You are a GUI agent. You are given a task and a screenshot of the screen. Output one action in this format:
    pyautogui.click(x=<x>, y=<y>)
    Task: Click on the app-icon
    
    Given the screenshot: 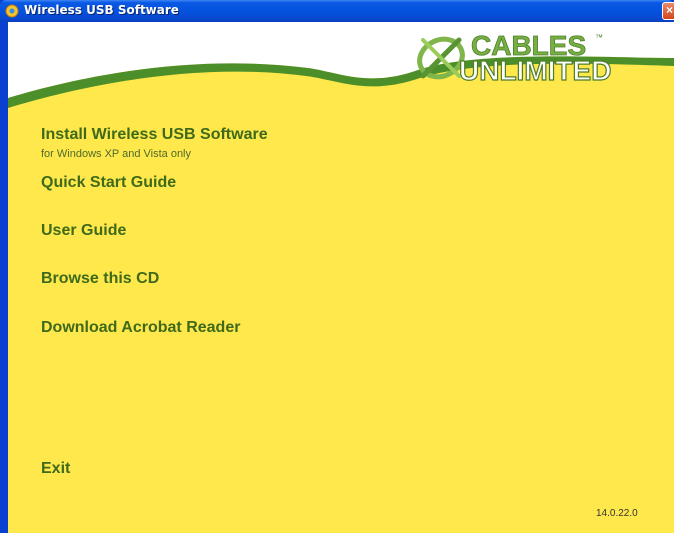 What is the action you would take?
    pyautogui.click(x=12, y=11)
    